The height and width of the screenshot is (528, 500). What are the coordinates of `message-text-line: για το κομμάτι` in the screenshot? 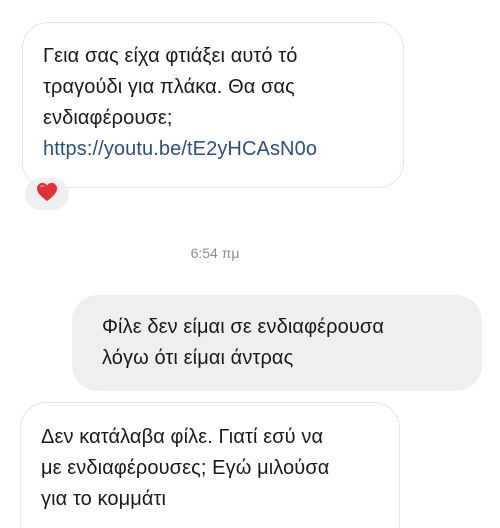 It's located at (104, 499).